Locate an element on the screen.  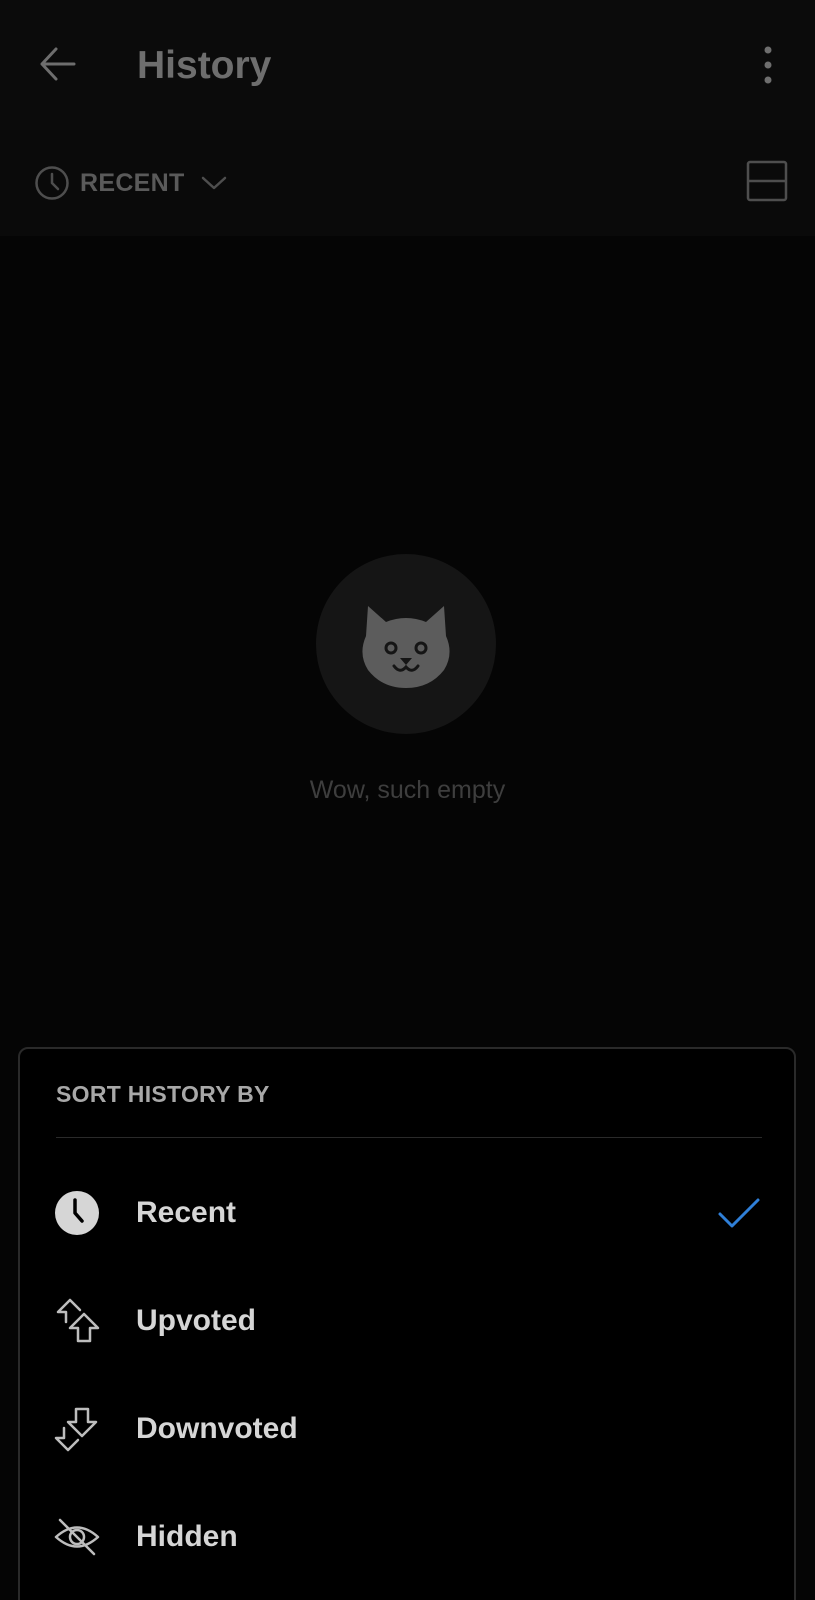
upvote-icon is located at coordinates (77, 1321).